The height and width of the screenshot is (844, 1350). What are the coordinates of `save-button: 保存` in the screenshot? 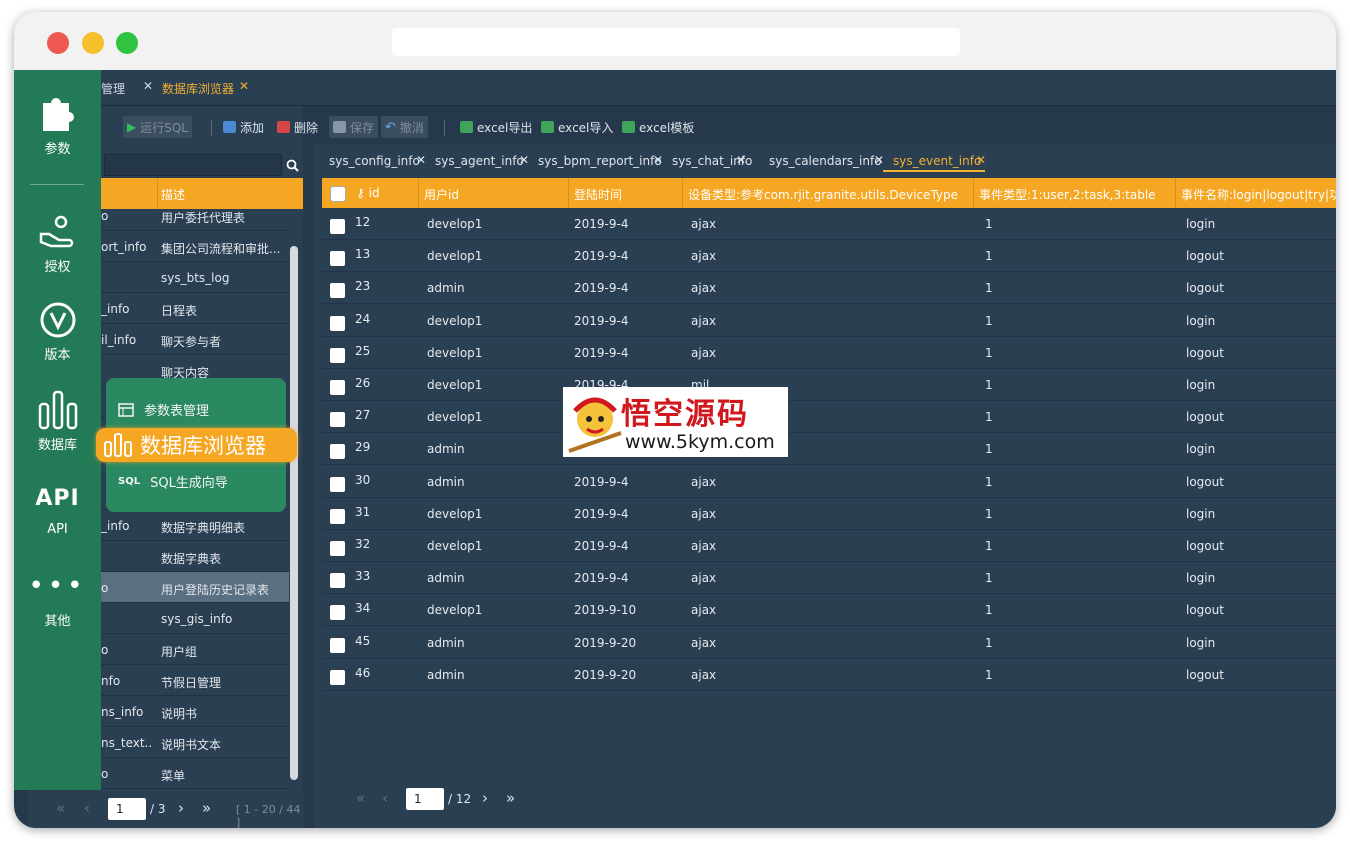 It's located at (354, 127).